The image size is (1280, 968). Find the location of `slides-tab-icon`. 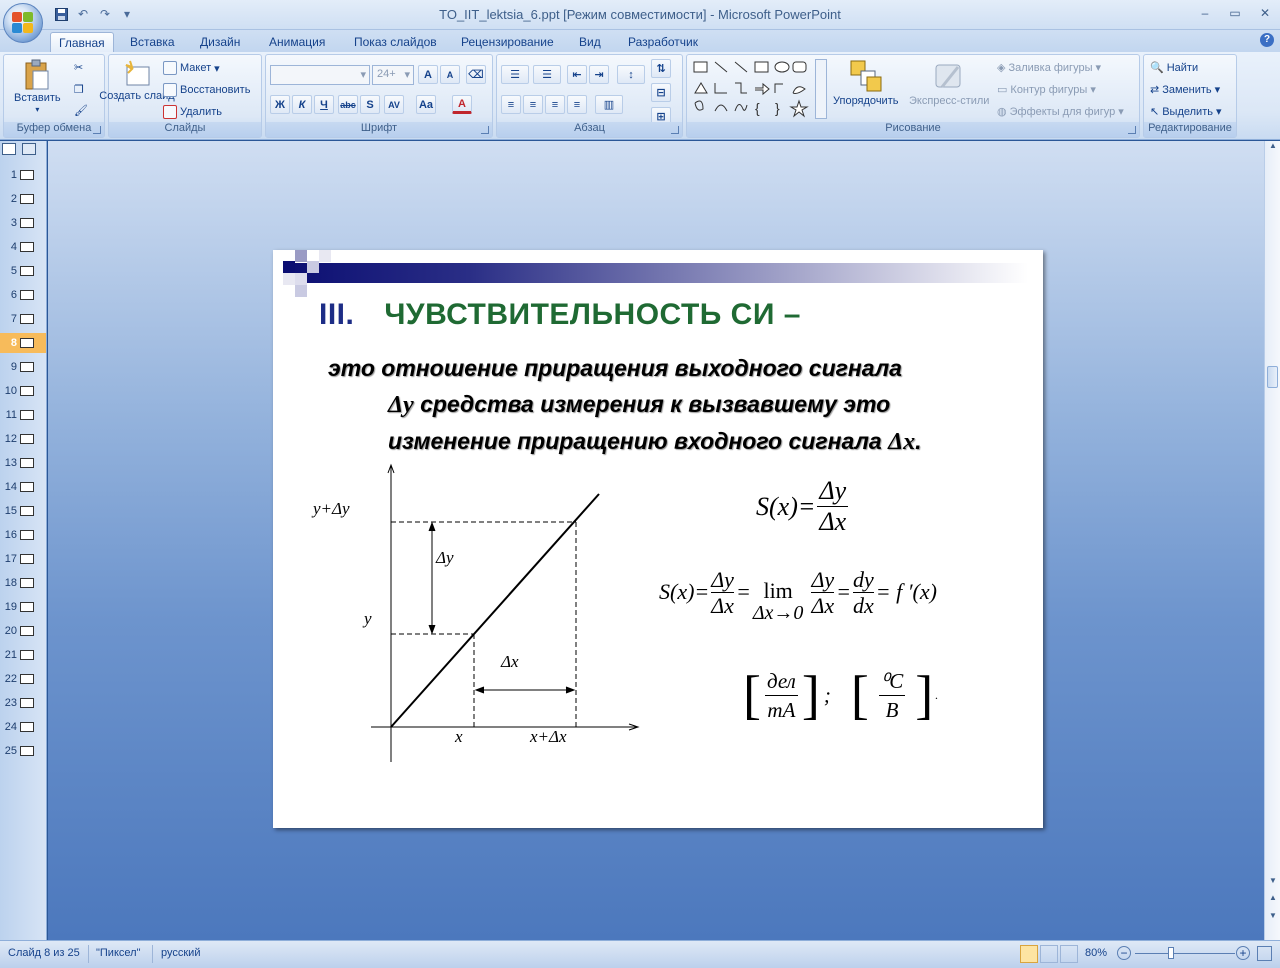

slides-tab-icon is located at coordinates (9, 149).